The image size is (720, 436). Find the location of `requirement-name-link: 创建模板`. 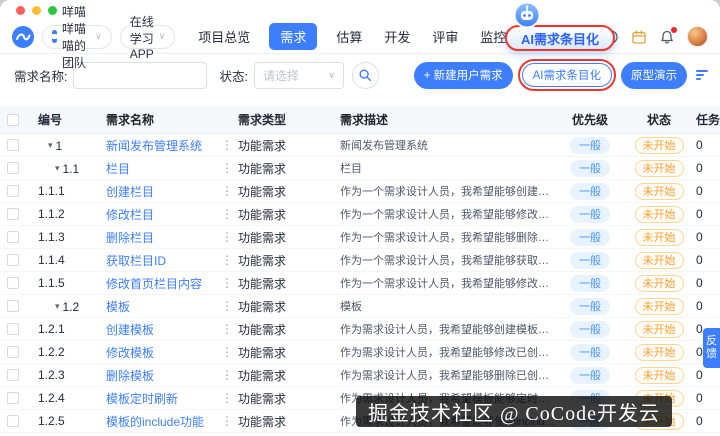

requirement-name-link: 创建模板 is located at coordinates (130, 330).